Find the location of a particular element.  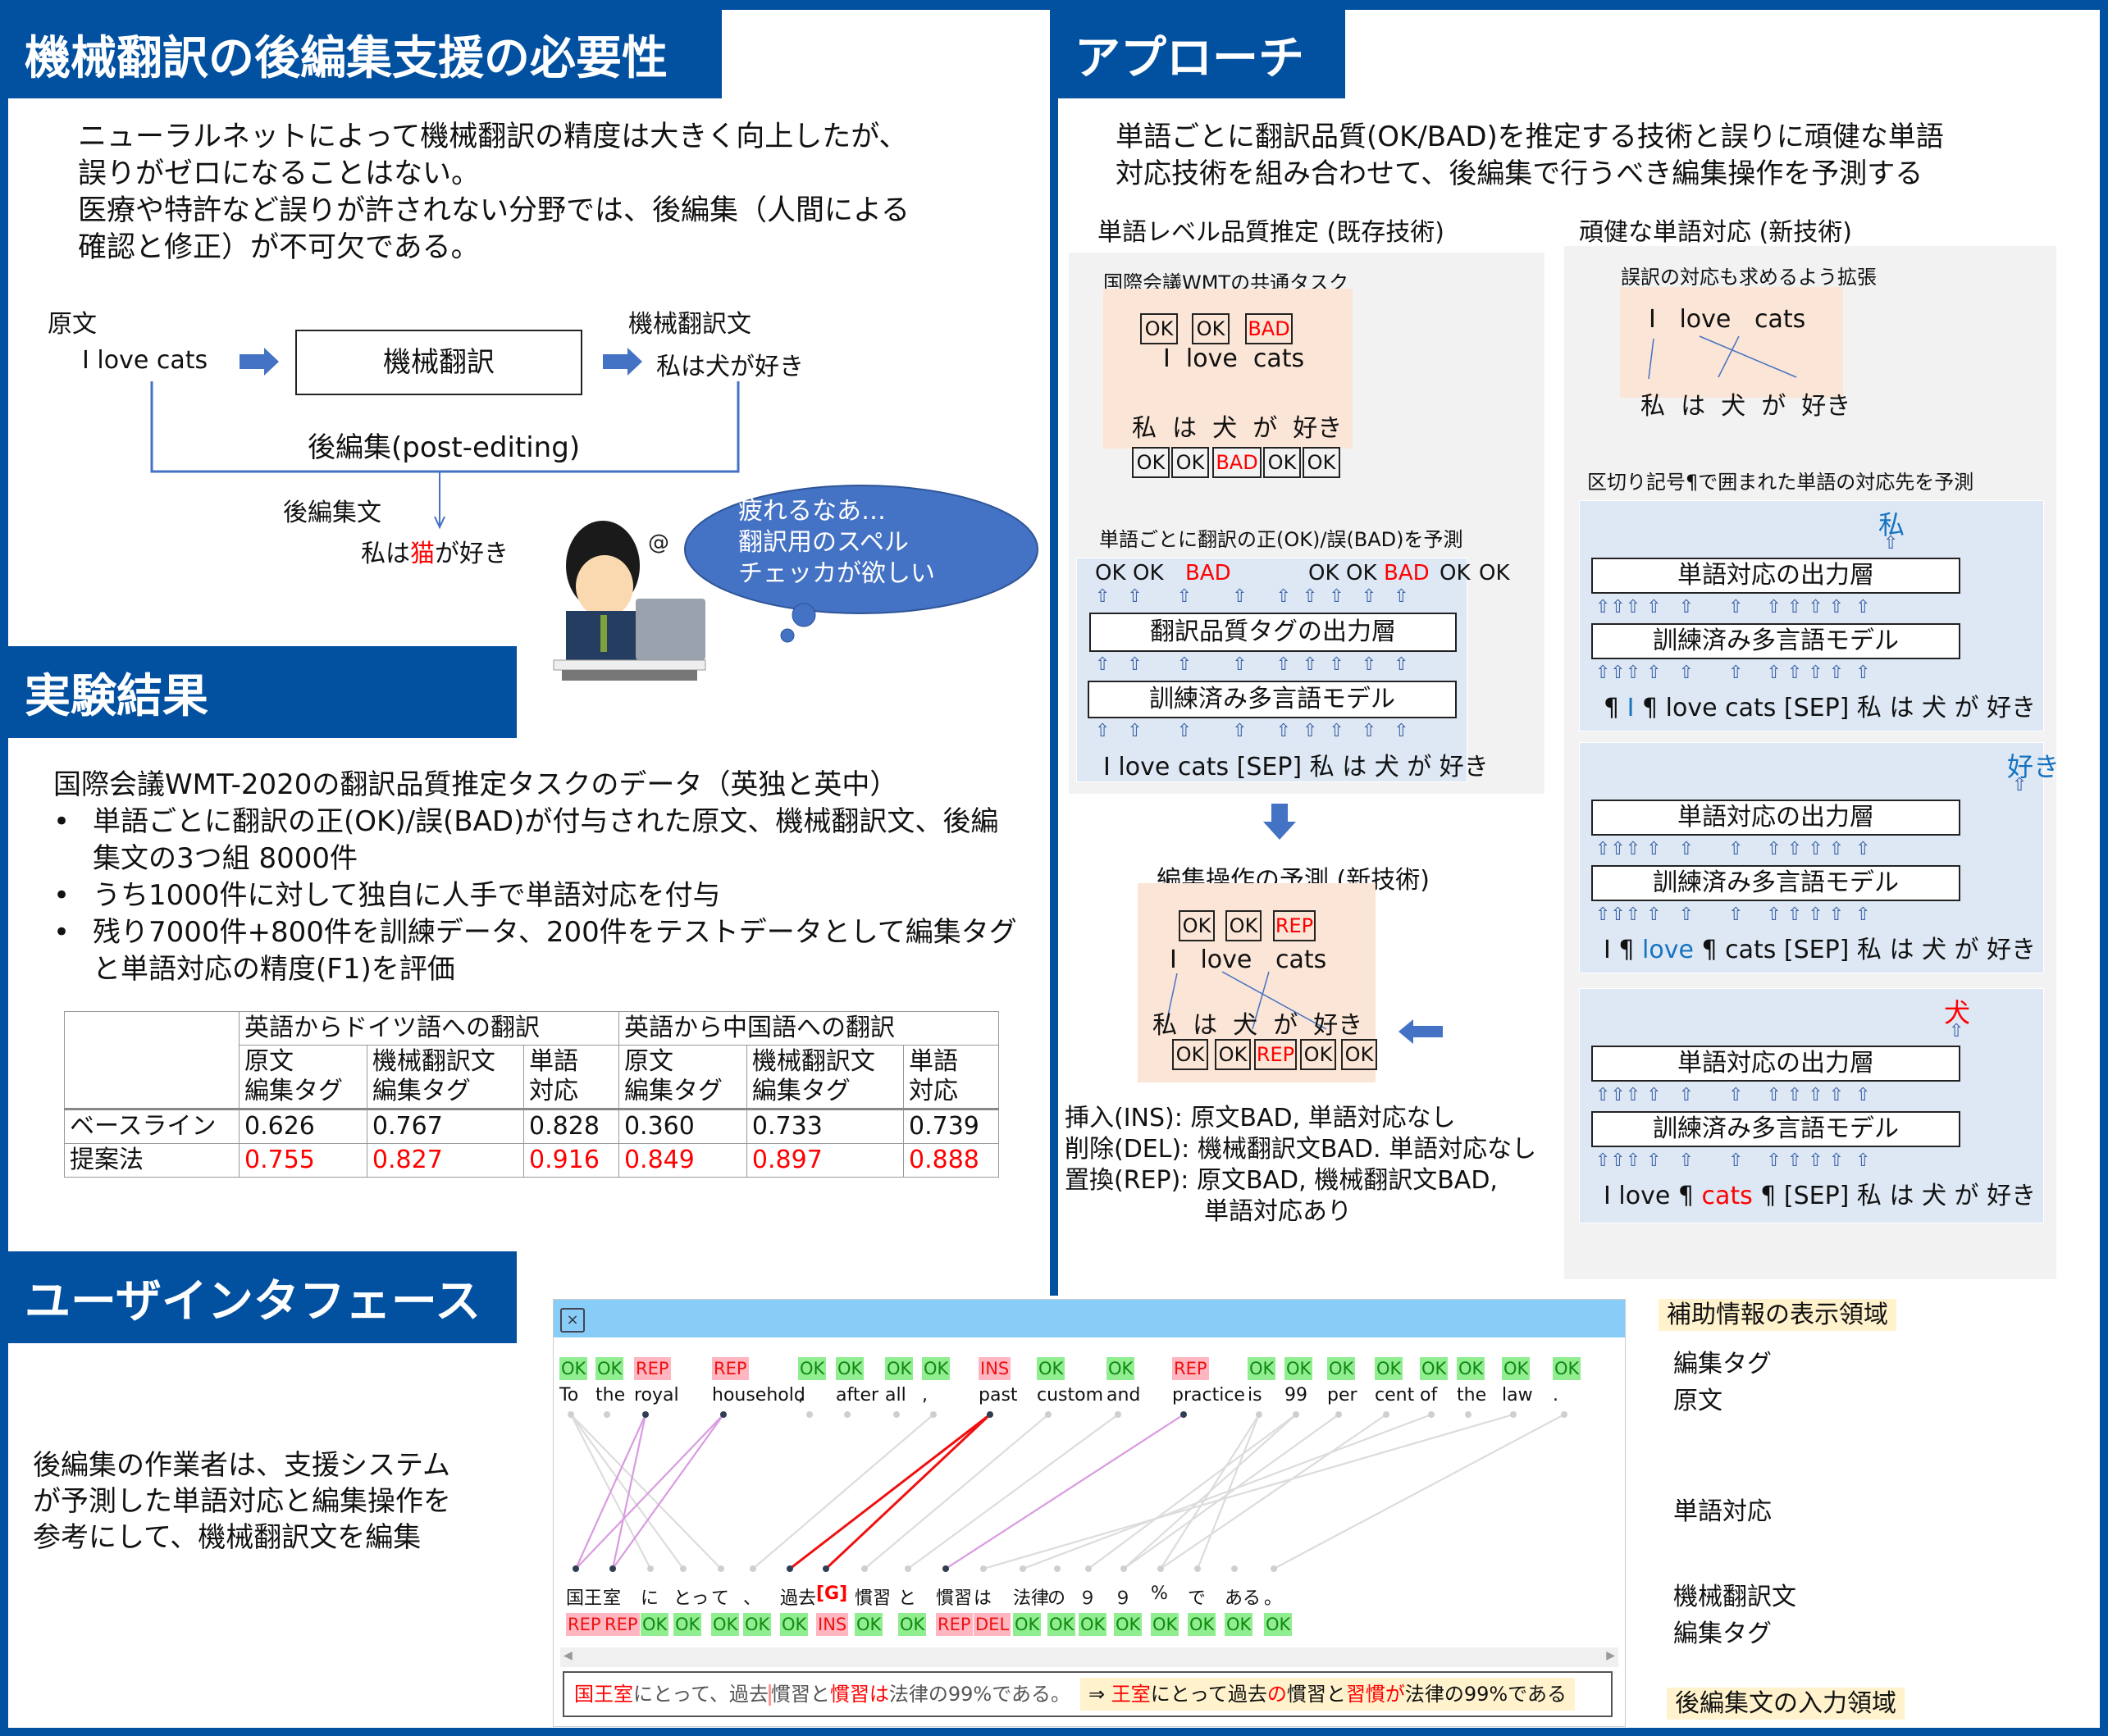

pred-tag: OK is located at coordinates (1323, 573).